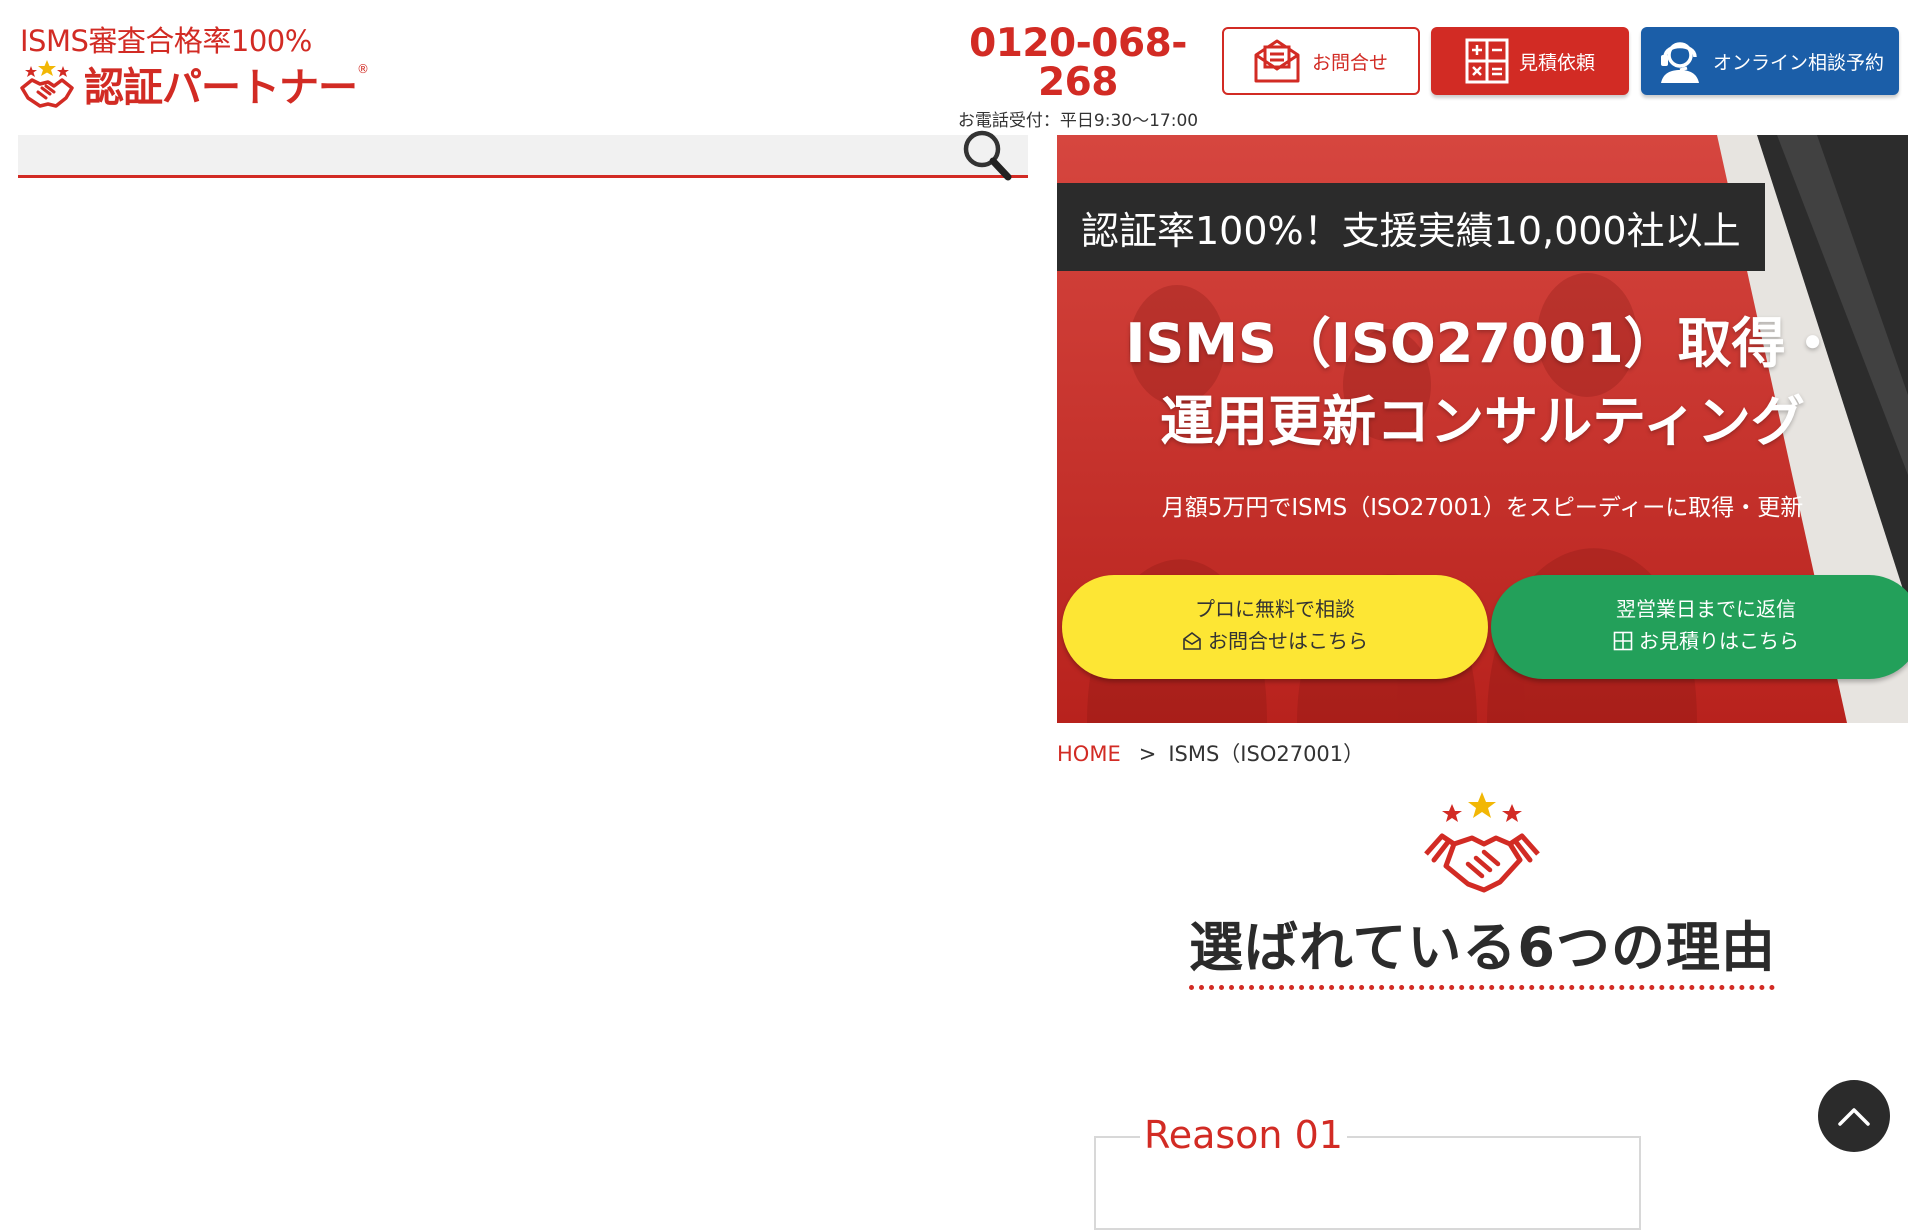  I want to click on handshake-logo-icon, so click(47, 84).